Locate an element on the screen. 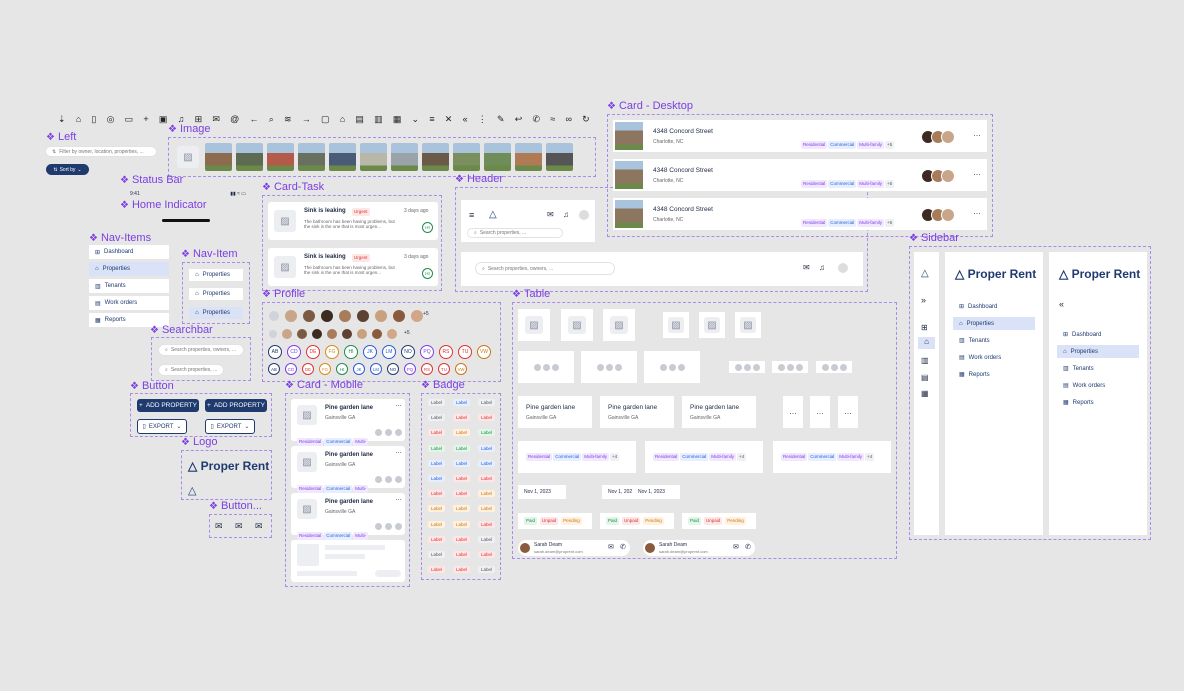  add-property-button-alt: + ADD PROPERTY is located at coordinates (236, 405).